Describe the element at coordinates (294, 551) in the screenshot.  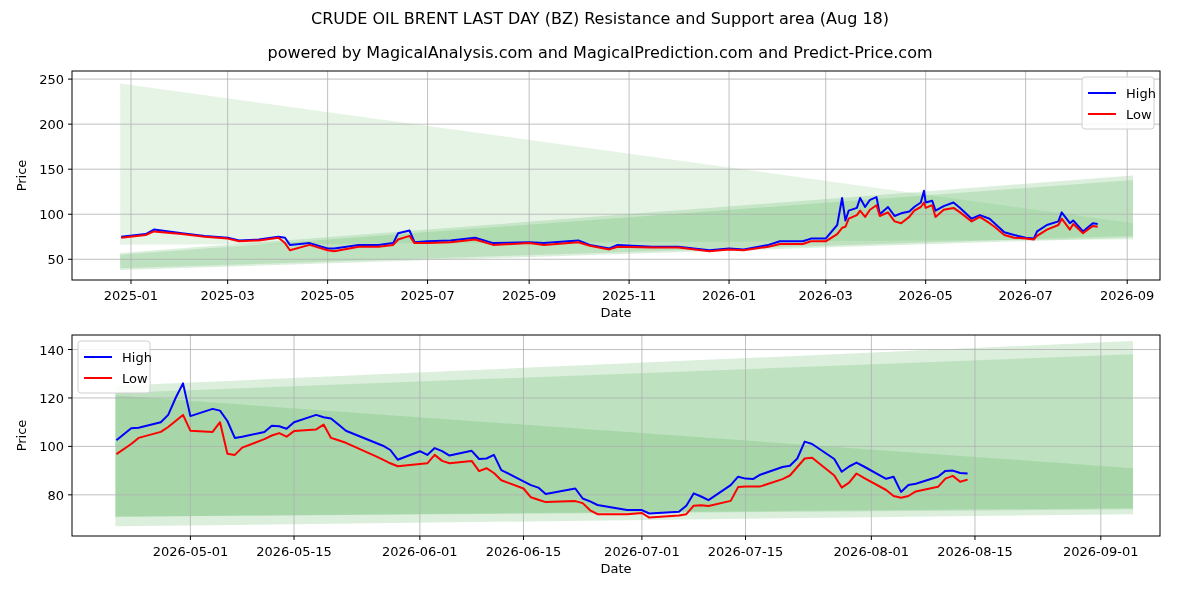
I see `x-tick-label: 2026-05-15` at that location.